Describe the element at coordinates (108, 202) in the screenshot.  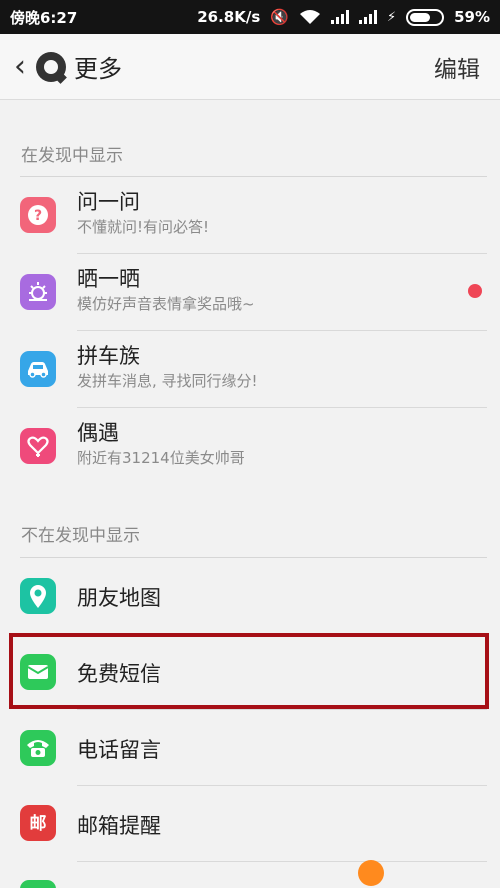
I see `item-title: 问一问` at that location.